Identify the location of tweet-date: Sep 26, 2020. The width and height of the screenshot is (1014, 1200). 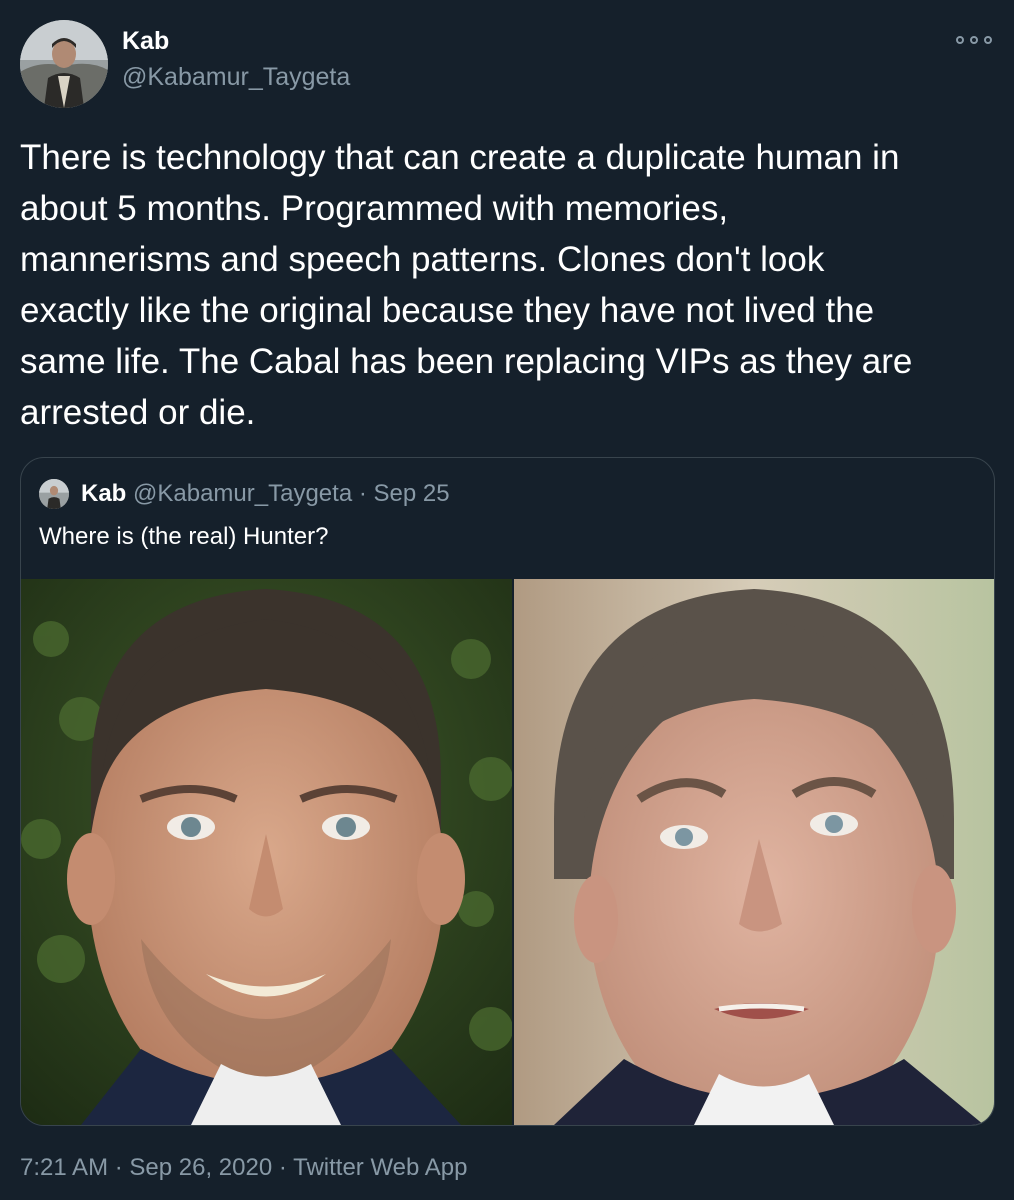
(200, 1167).